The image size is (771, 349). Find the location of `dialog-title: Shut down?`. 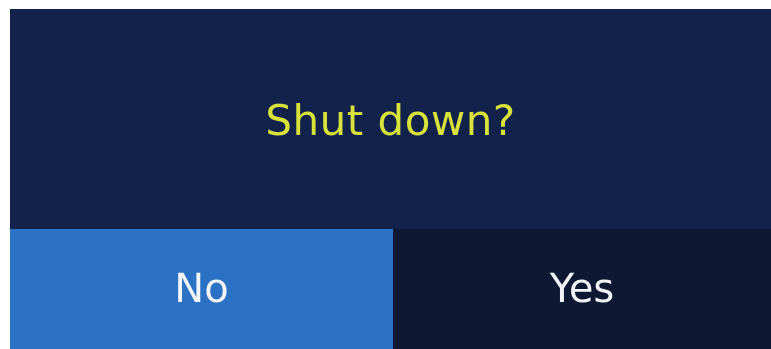

dialog-title: Shut down? is located at coordinates (390, 120).